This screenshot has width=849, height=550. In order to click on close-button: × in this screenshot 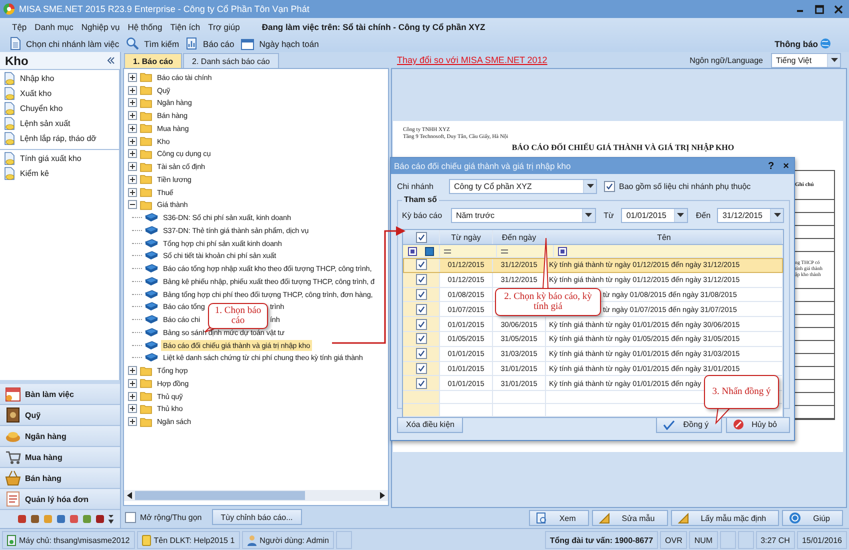, I will do `click(786, 166)`.